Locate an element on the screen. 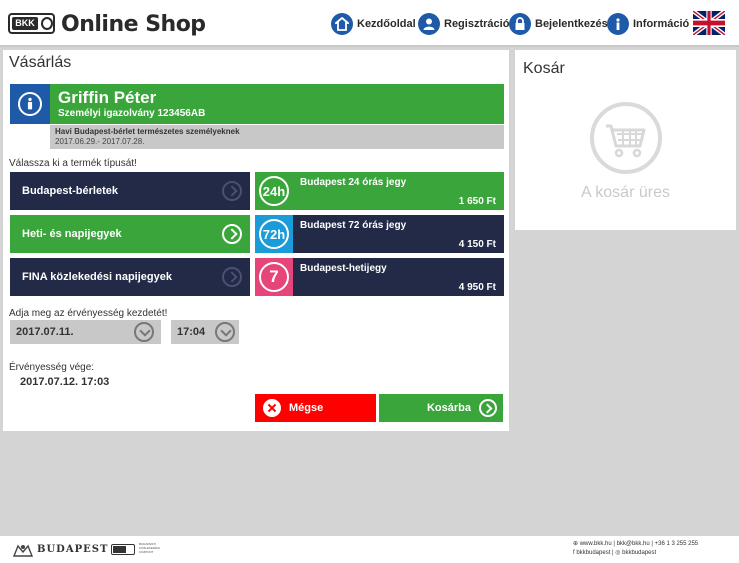 The image size is (739, 563). cart-title: Kosár is located at coordinates (544, 68).